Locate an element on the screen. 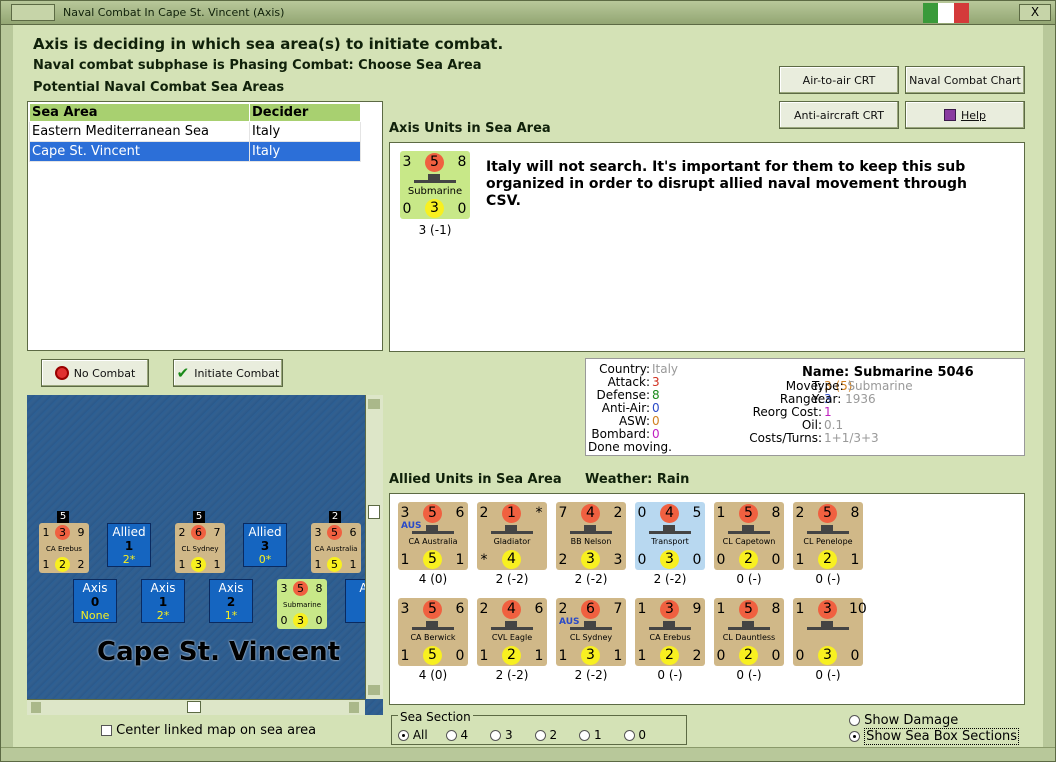 Image resolution: width=1056 pixels, height=762 pixels. sea-box-section: Allied 1 2* is located at coordinates (129, 545).